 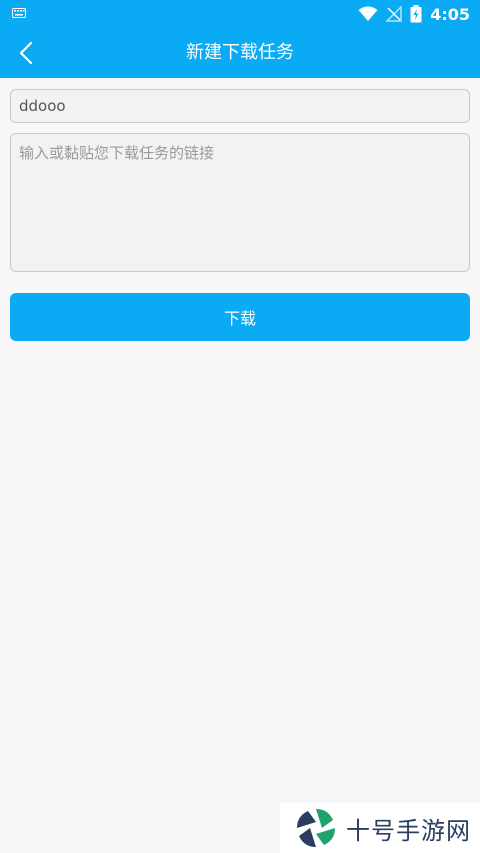 What do you see at coordinates (240, 317) in the screenshot?
I see `download-button: 下载` at bounding box center [240, 317].